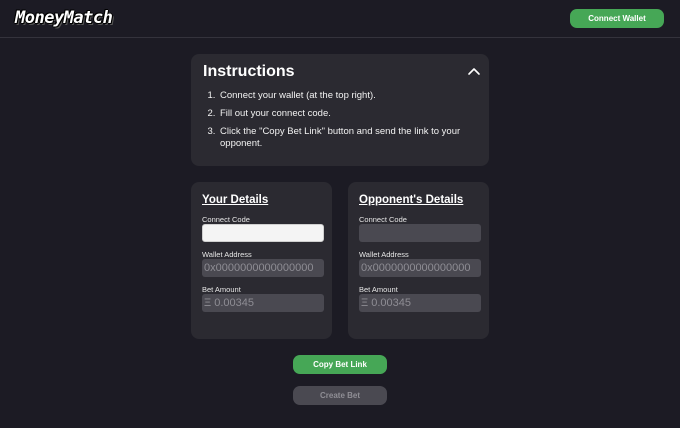 Image resolution: width=680 pixels, height=428 pixels. What do you see at coordinates (263, 268) in the screenshot?
I see `your-wallet-address-field: 0x0000000000000000` at bounding box center [263, 268].